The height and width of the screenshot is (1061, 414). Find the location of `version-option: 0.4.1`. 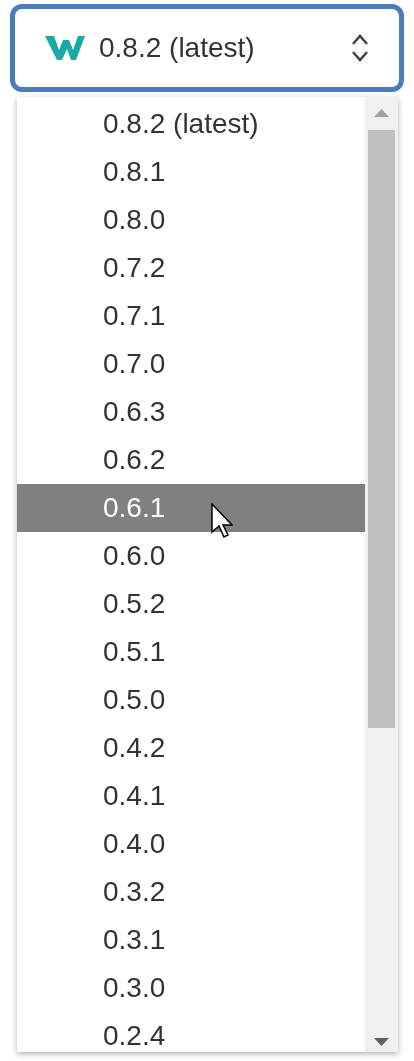

version-option: 0.4.1 is located at coordinates (191, 796).